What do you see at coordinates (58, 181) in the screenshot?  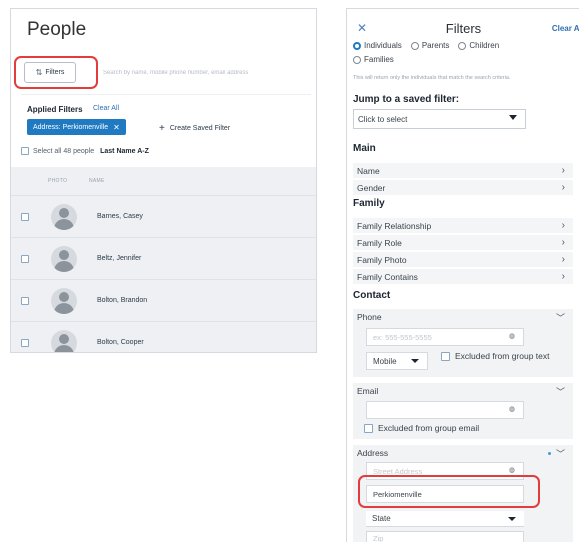 I see `column-photo: PHOTO` at bounding box center [58, 181].